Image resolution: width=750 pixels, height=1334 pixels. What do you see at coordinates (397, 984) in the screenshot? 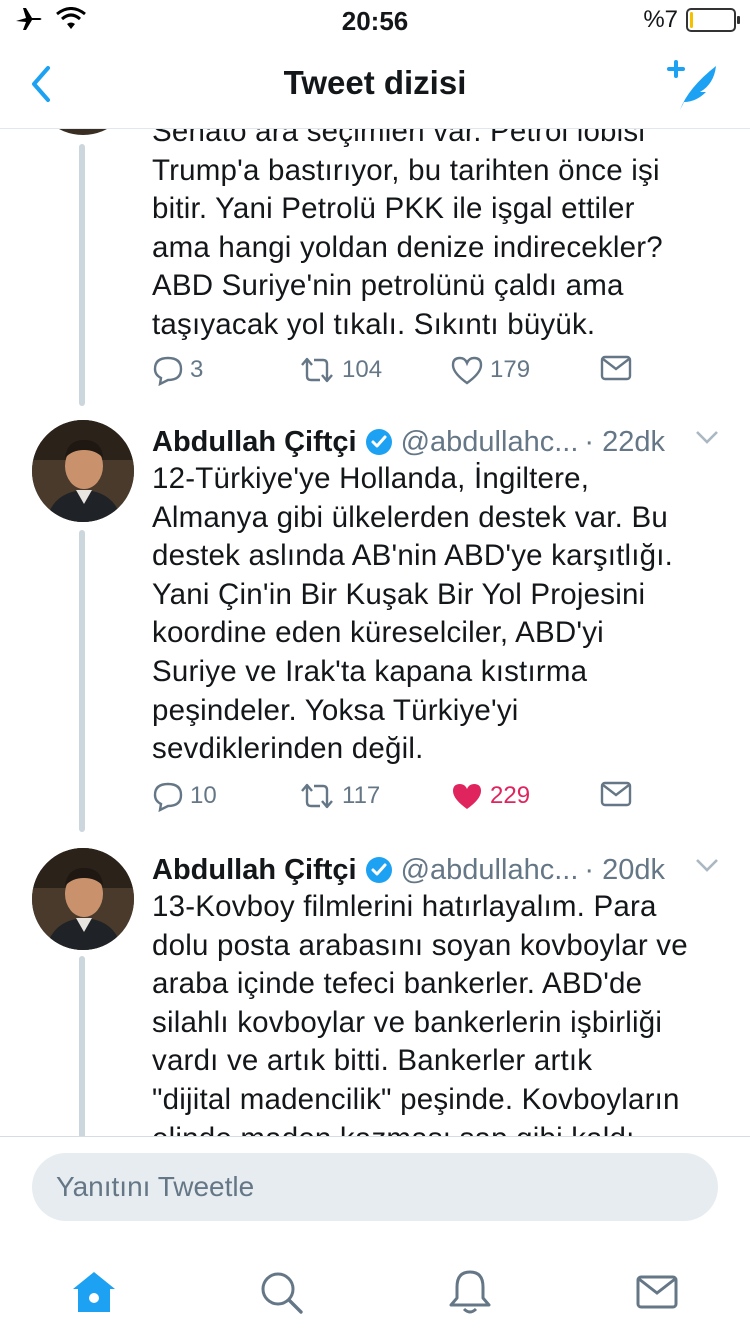
I see `tweet-text-line: araba içinde tefeci bankerler. ABD'de` at bounding box center [397, 984].